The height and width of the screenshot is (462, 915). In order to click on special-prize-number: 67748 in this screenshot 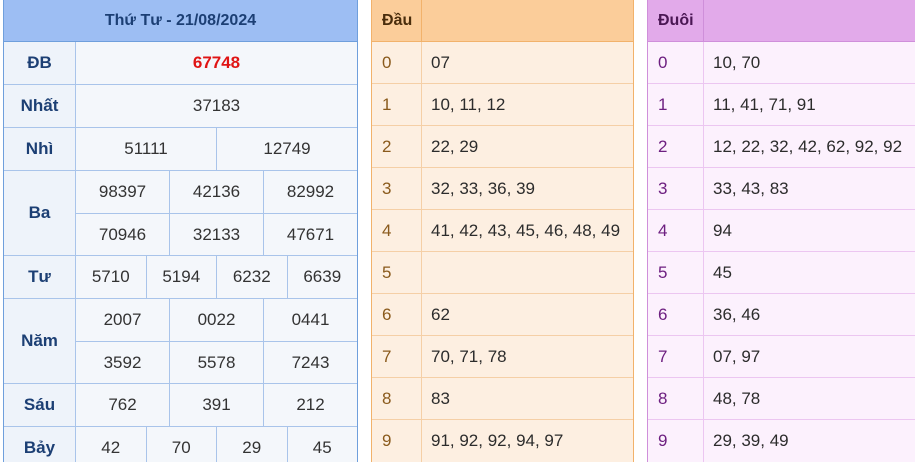, I will do `click(216, 63)`.